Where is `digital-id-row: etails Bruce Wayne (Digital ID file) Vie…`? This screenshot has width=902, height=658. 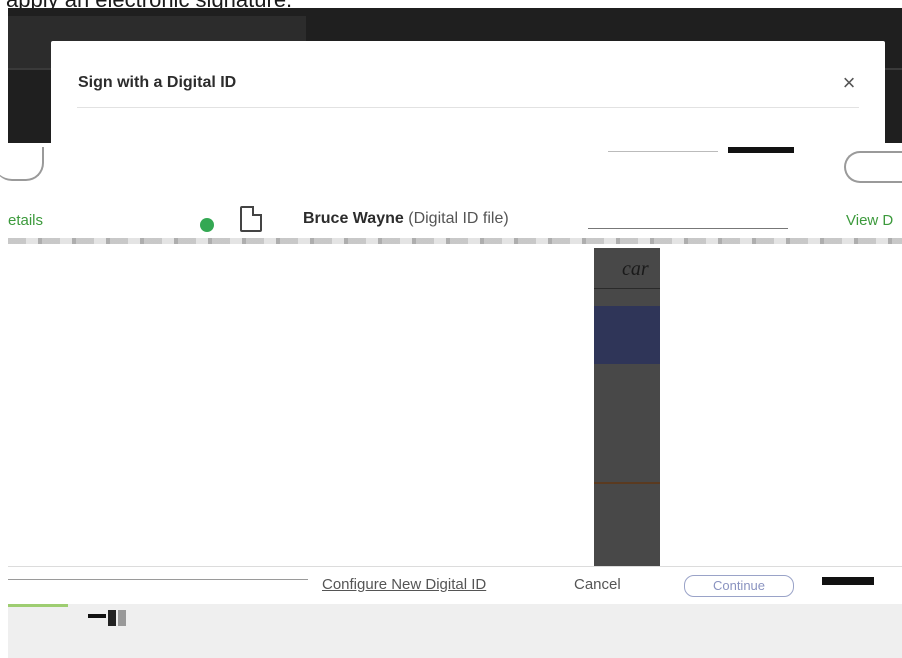
digital-id-row: etails Bruce Wayne (Digital ID file) Vie… is located at coordinates (455, 223).